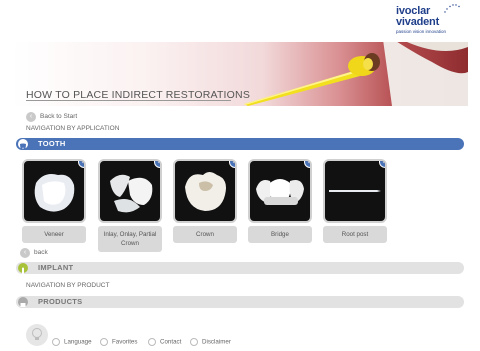 Image resolution: width=480 pixels, height=351 pixels. What do you see at coordinates (68, 285) in the screenshot?
I see `nav-by-product-label: NAVIGATION BY PRODUCT` at bounding box center [68, 285].